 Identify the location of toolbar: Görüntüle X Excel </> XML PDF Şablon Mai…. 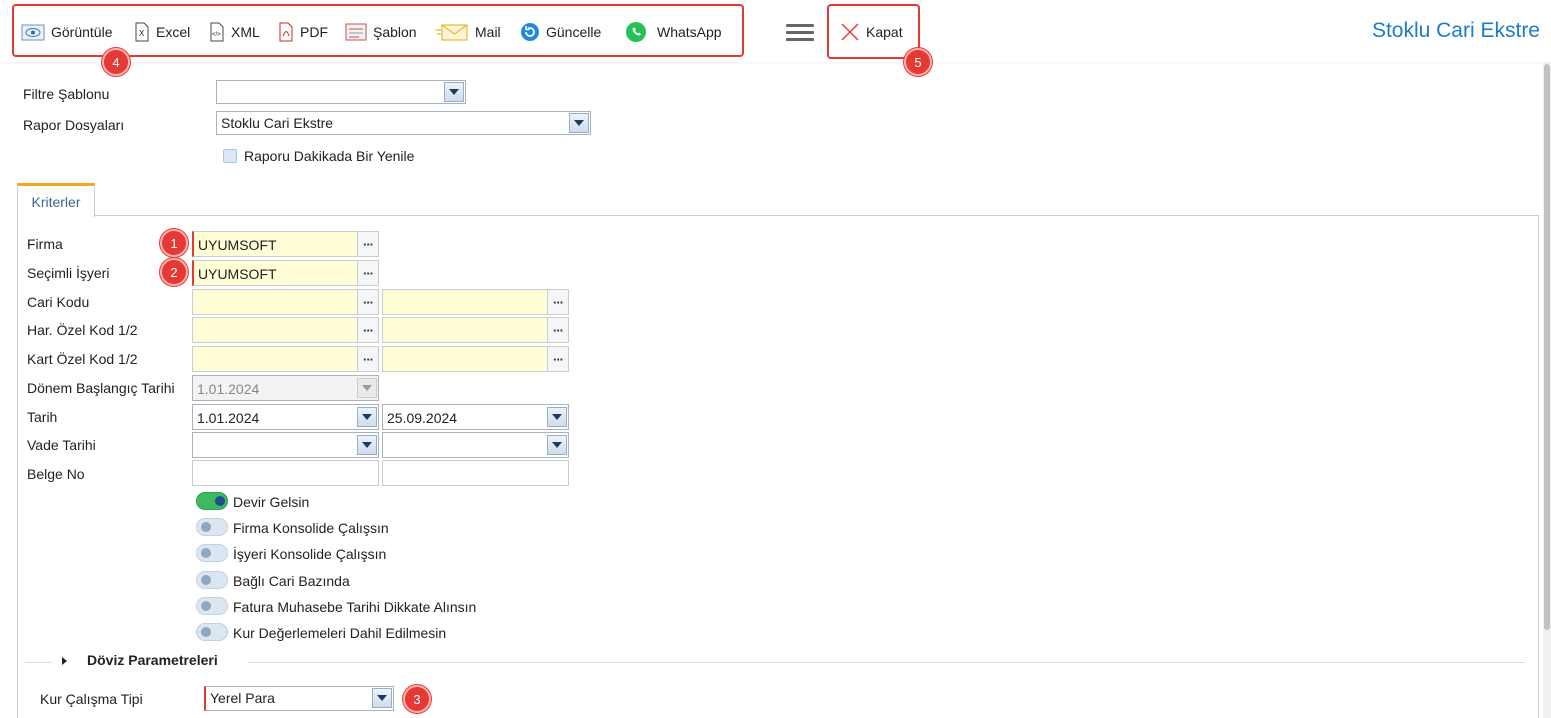
(775, 31).